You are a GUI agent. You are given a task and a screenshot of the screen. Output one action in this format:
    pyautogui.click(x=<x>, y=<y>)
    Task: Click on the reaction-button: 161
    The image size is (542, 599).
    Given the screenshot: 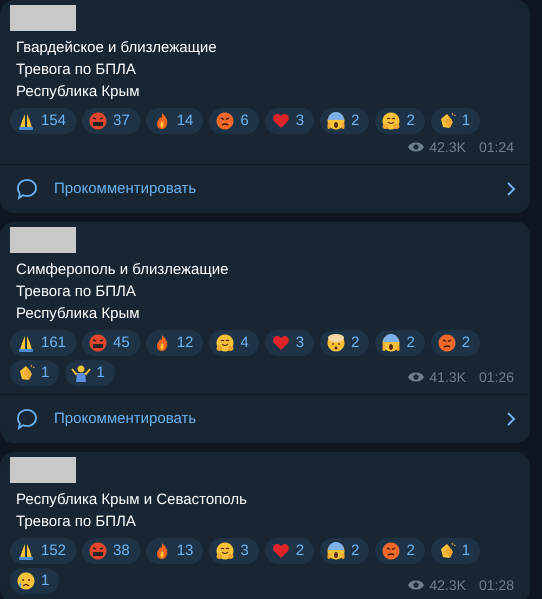 What is the action you would take?
    pyautogui.click(x=43, y=343)
    